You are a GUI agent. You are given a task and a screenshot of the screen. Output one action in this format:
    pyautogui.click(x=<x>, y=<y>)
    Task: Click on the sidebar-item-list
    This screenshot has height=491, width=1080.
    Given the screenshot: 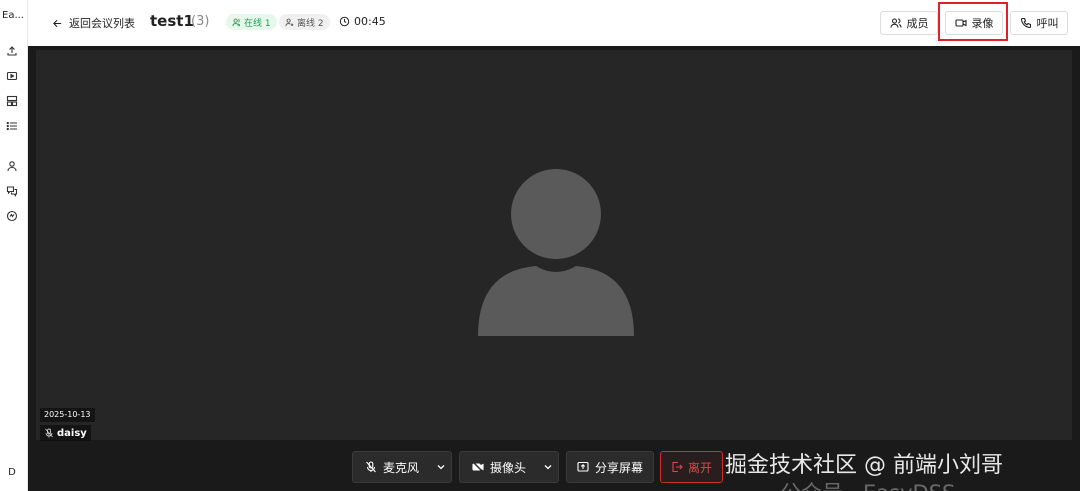 What is the action you would take?
    pyautogui.click(x=12, y=126)
    